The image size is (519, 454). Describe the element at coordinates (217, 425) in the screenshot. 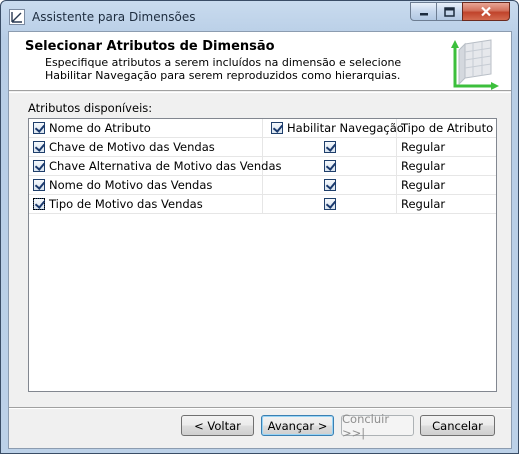

I see `back-button: < Voltar` at that location.